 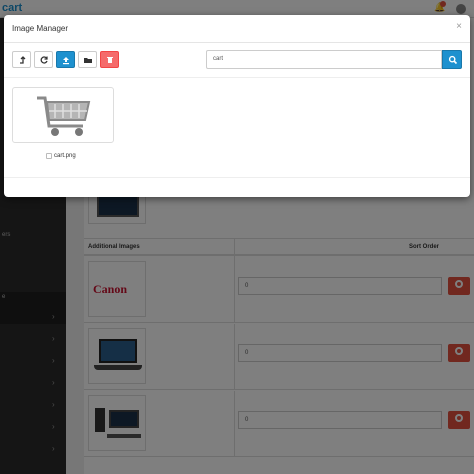 I want to click on trash-icon, so click(x=110, y=60).